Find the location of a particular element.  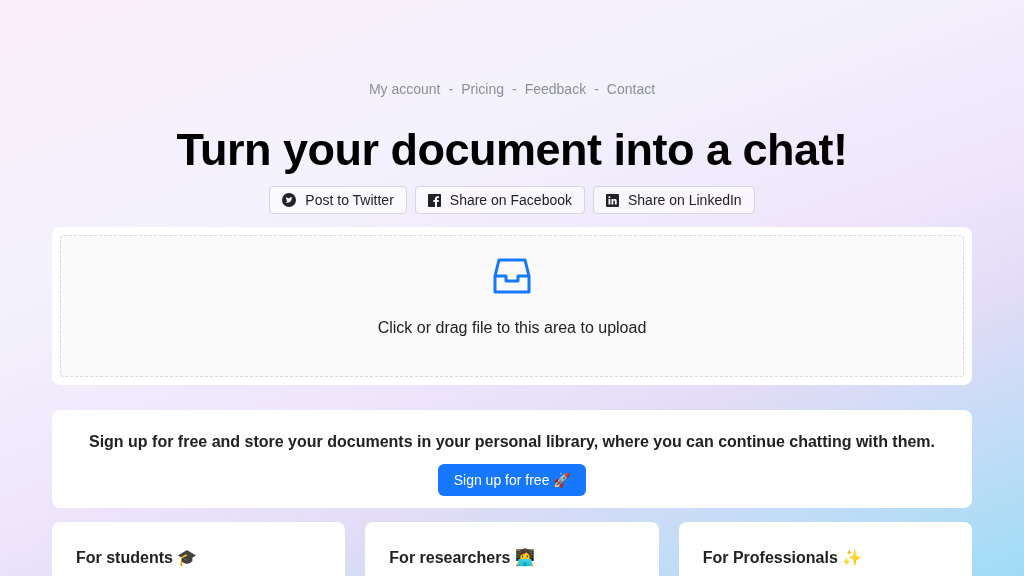

page-title: Turn your document into a chat! is located at coordinates (512, 150).